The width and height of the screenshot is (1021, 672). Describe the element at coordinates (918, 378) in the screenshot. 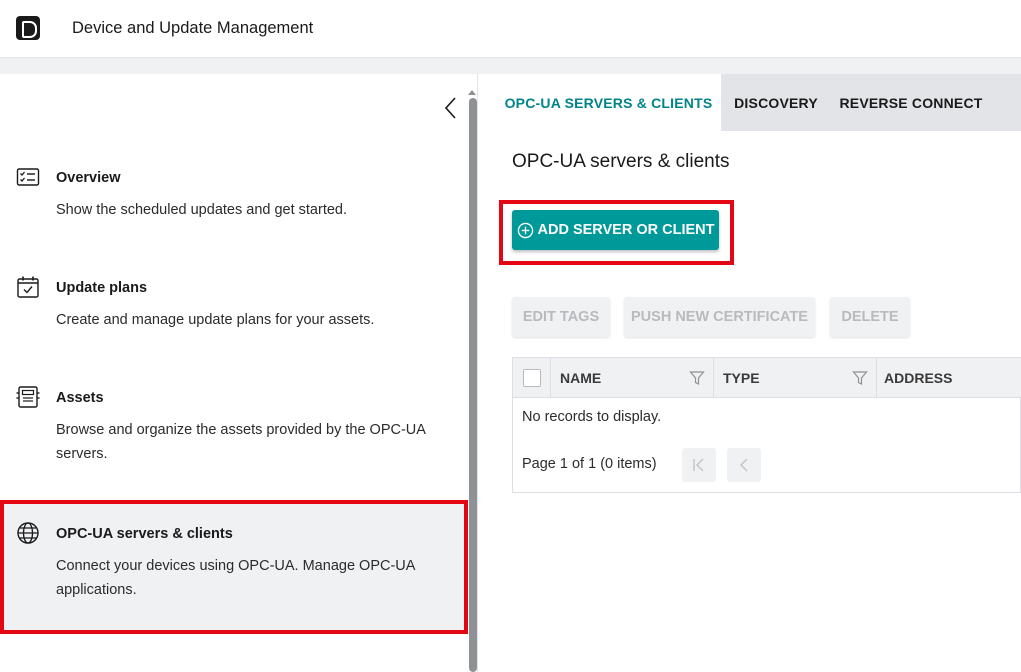

I see `column-label: ADDRESS` at that location.